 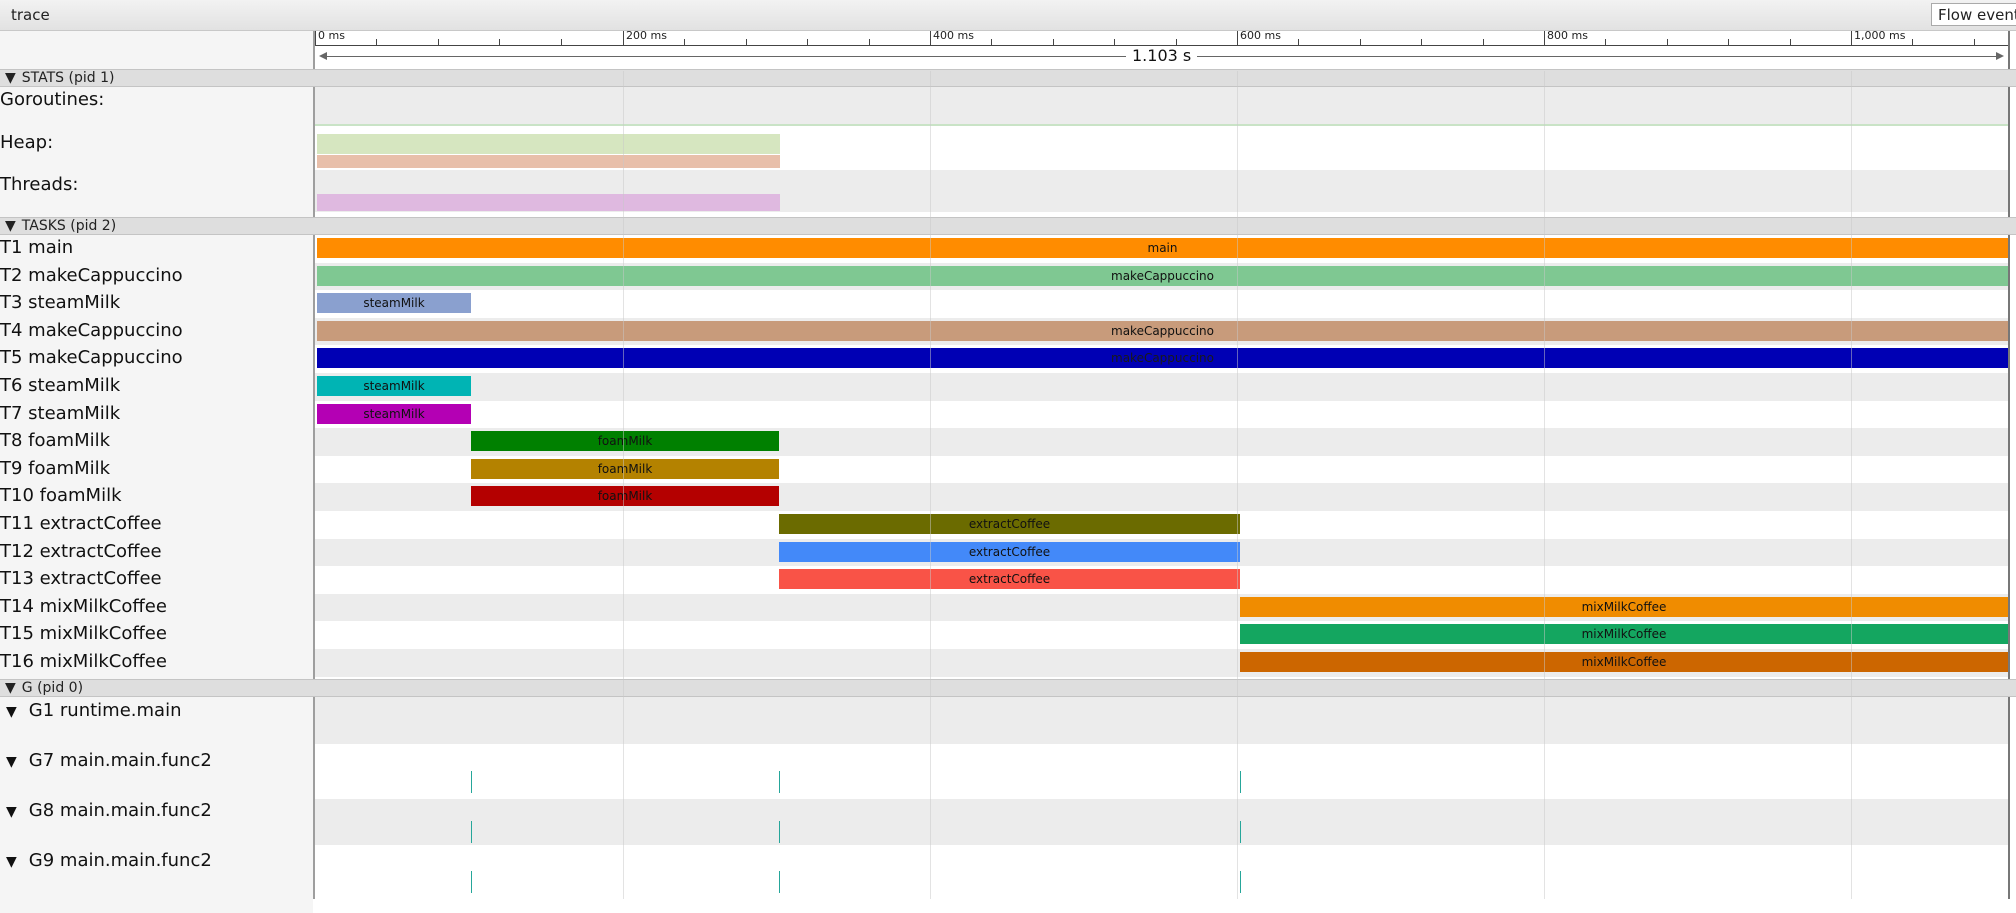 What do you see at coordinates (69, 226) in the screenshot?
I see `section-title: TASKS (pid 2)` at bounding box center [69, 226].